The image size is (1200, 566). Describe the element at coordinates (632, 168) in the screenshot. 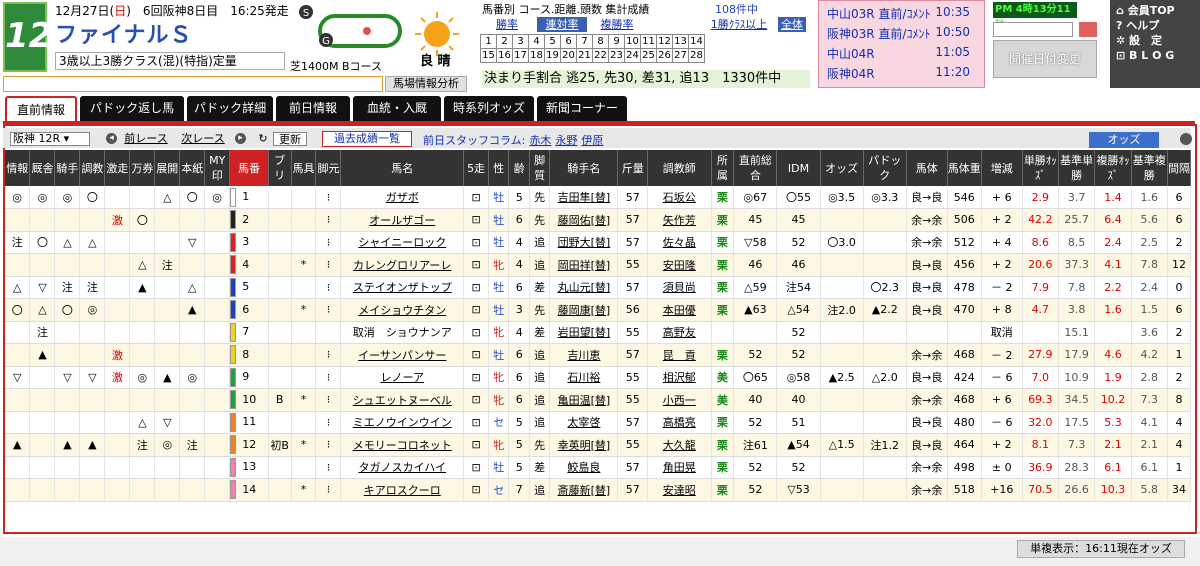

I see `column-header: 斤量` at that location.